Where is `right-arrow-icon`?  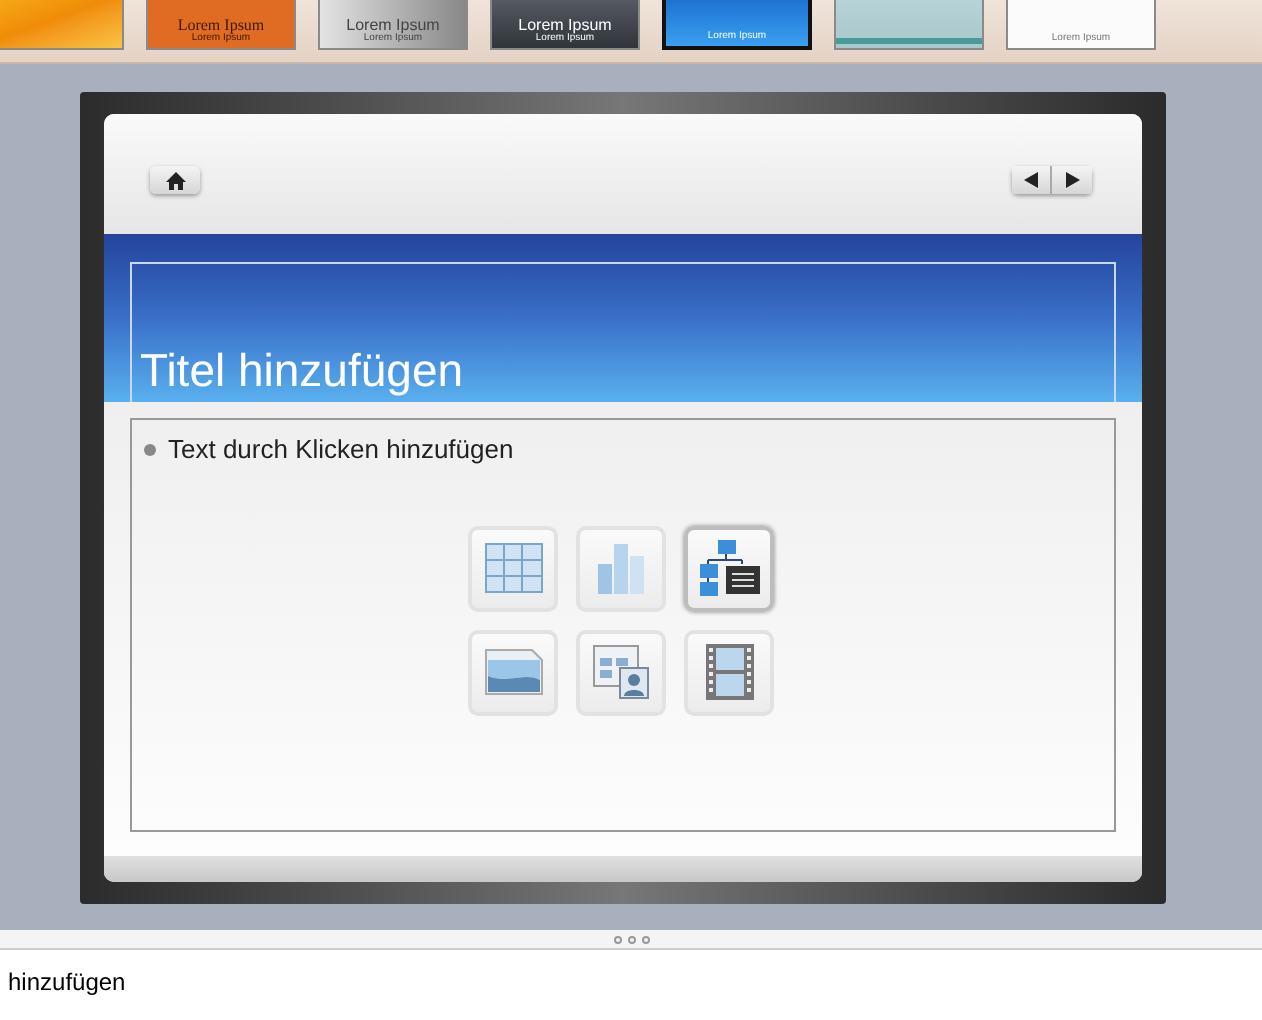
right-arrow-icon is located at coordinates (1072, 180).